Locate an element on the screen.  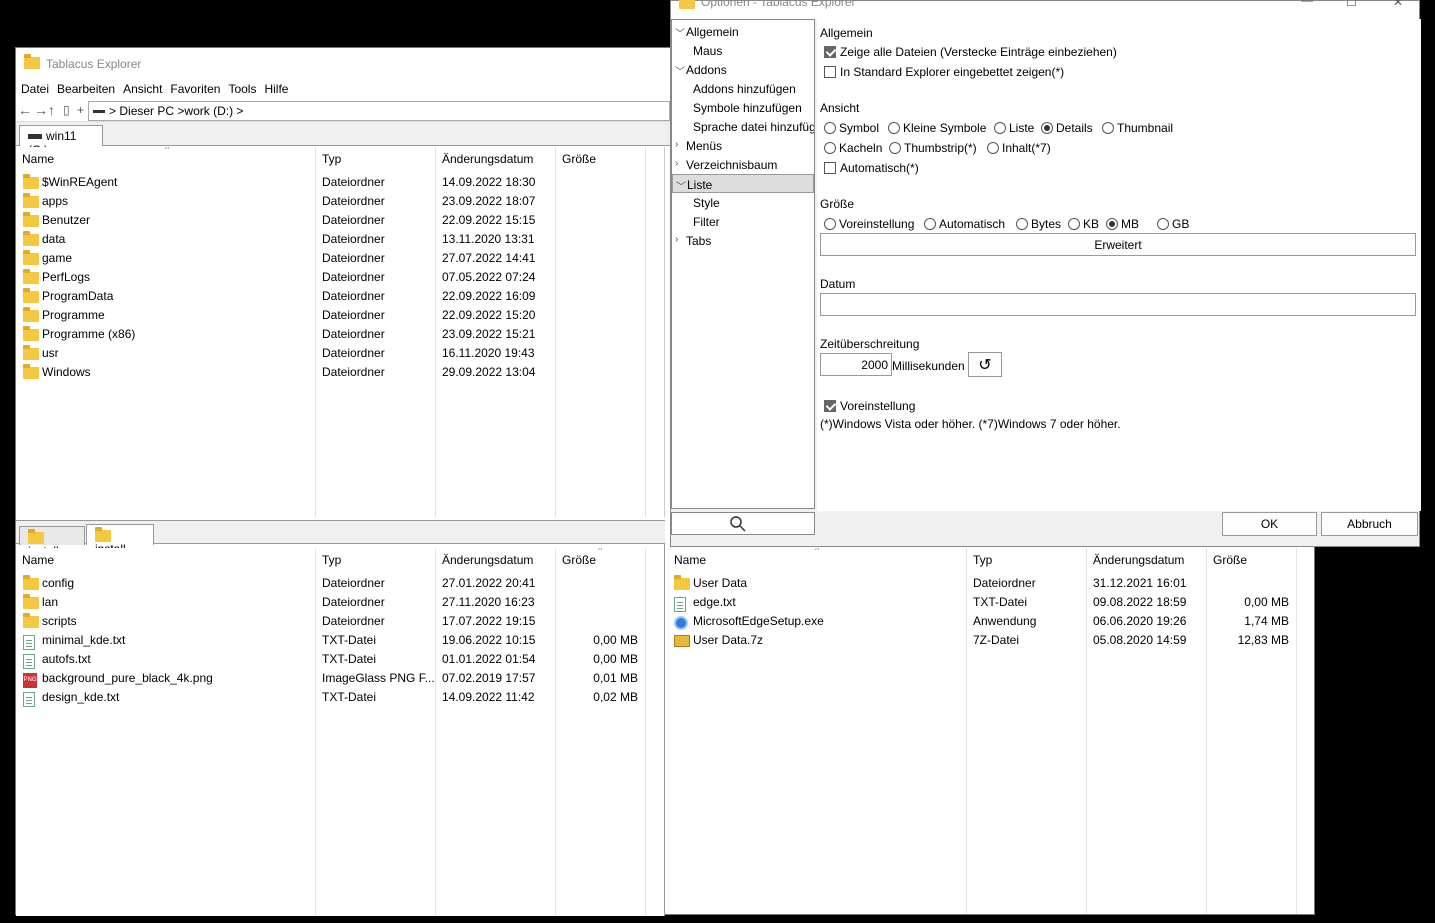
menu-hilfe: Hilfe is located at coordinates (275, 87).